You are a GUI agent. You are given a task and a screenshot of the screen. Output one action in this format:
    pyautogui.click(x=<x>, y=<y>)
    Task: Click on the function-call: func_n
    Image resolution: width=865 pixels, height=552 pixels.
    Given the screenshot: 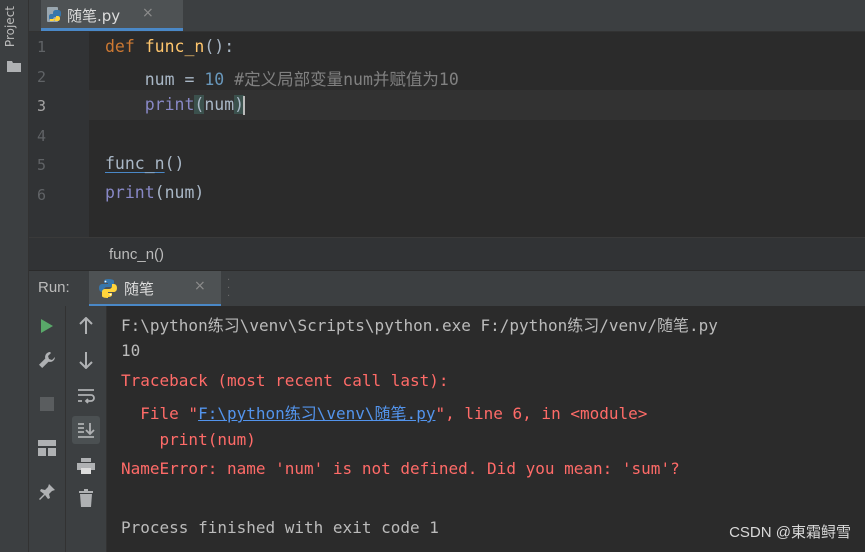 What is the action you would take?
    pyautogui.click(x=135, y=163)
    